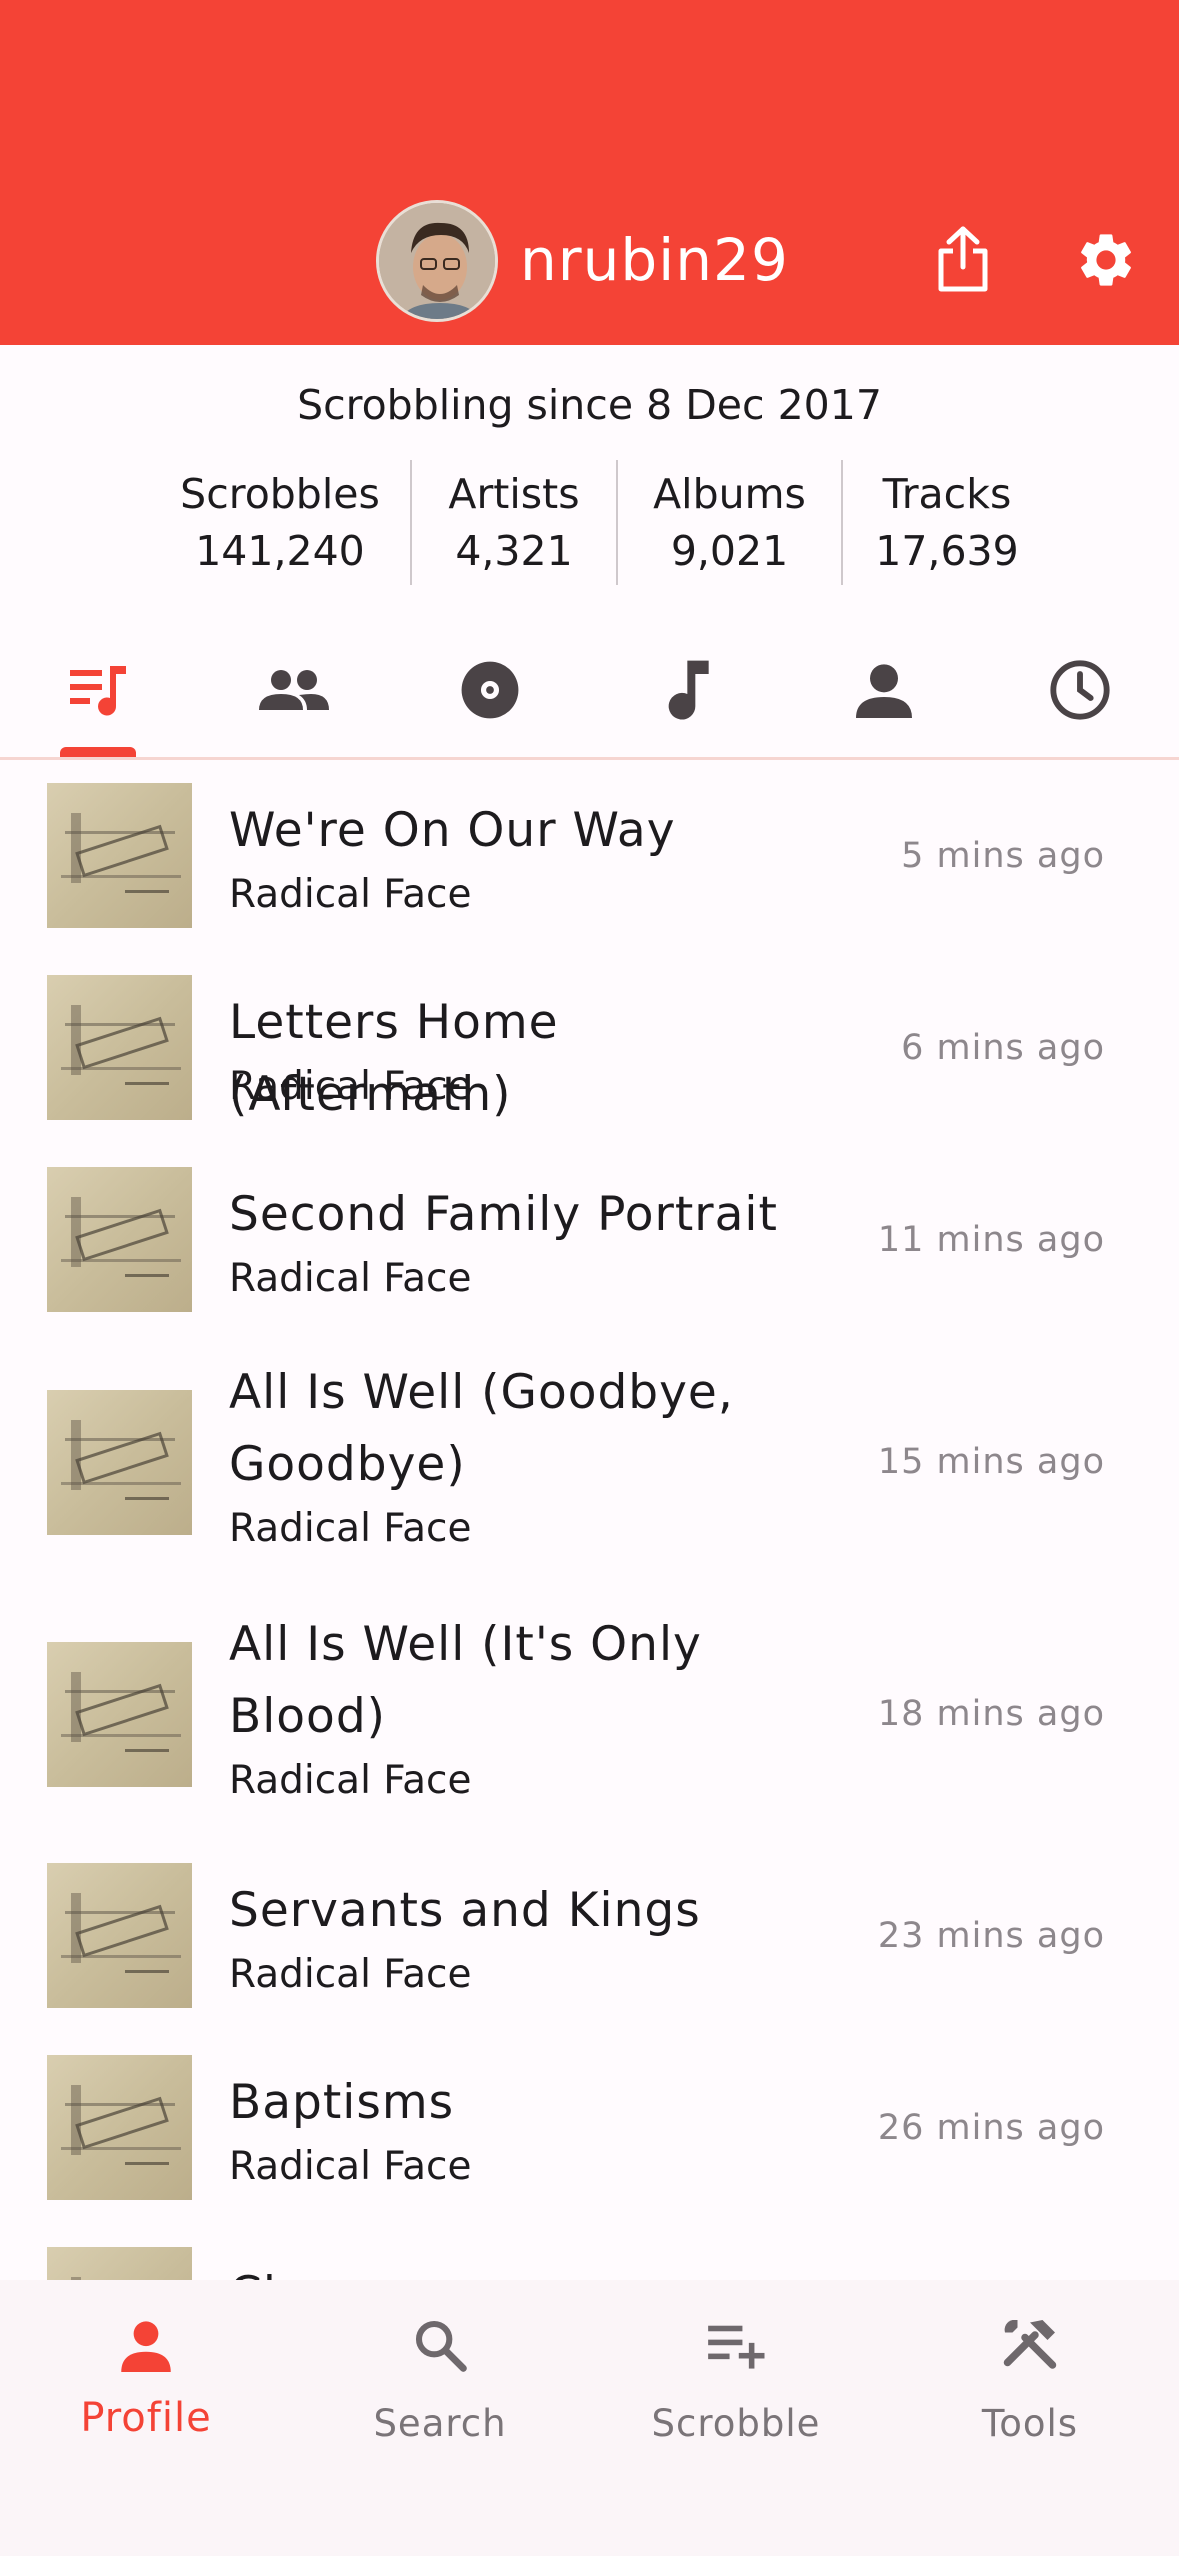 The image size is (1179, 2556). Describe the element at coordinates (589, 695) in the screenshot. I see `profile-tabs` at that location.